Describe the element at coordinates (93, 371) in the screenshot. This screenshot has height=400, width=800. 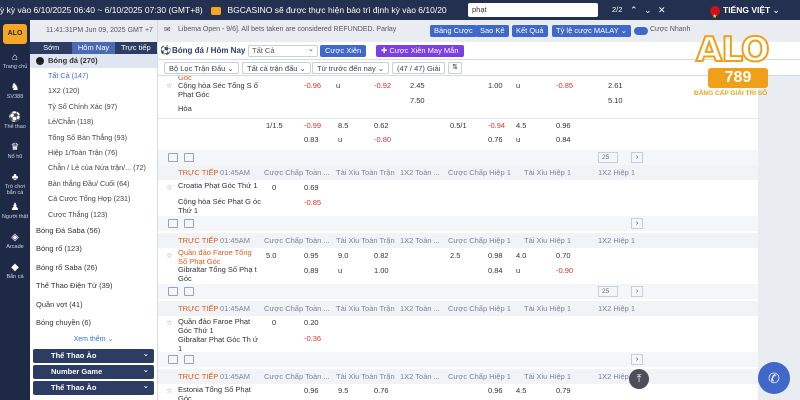
I see `section-number-game: Number Game` at that location.